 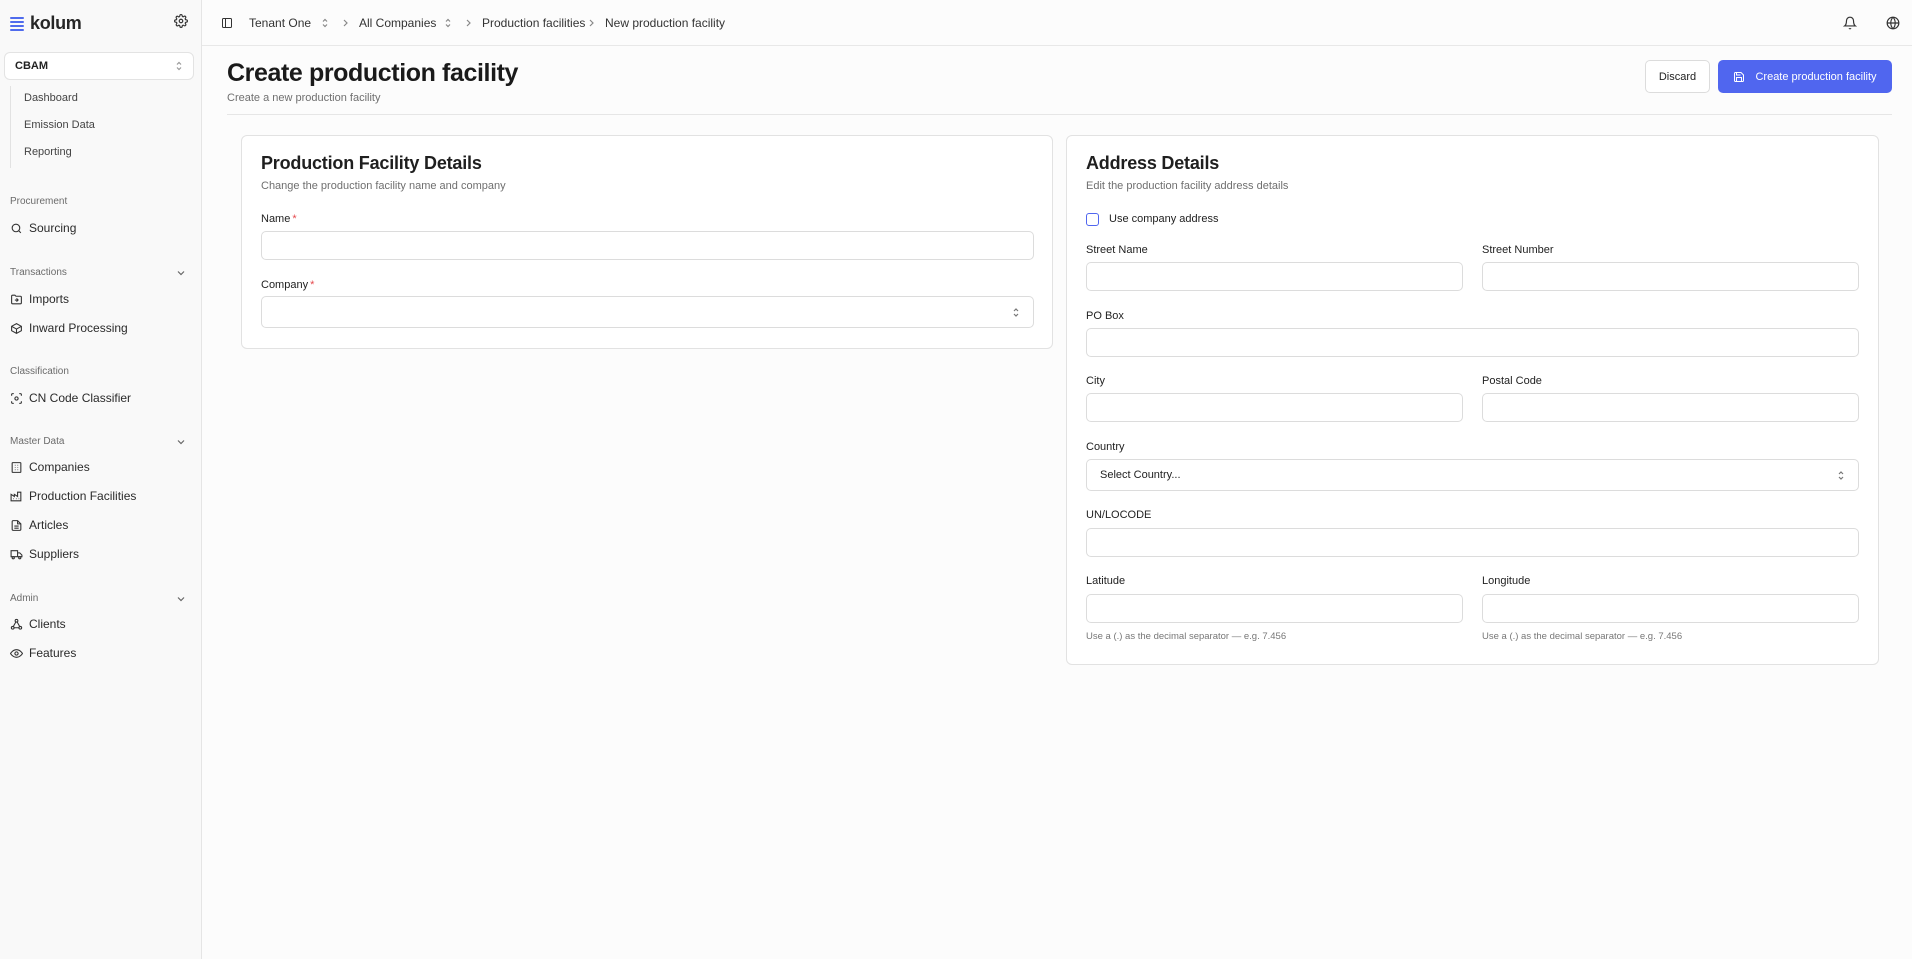 I want to click on create-button-label: Create production facility, so click(x=1816, y=76).